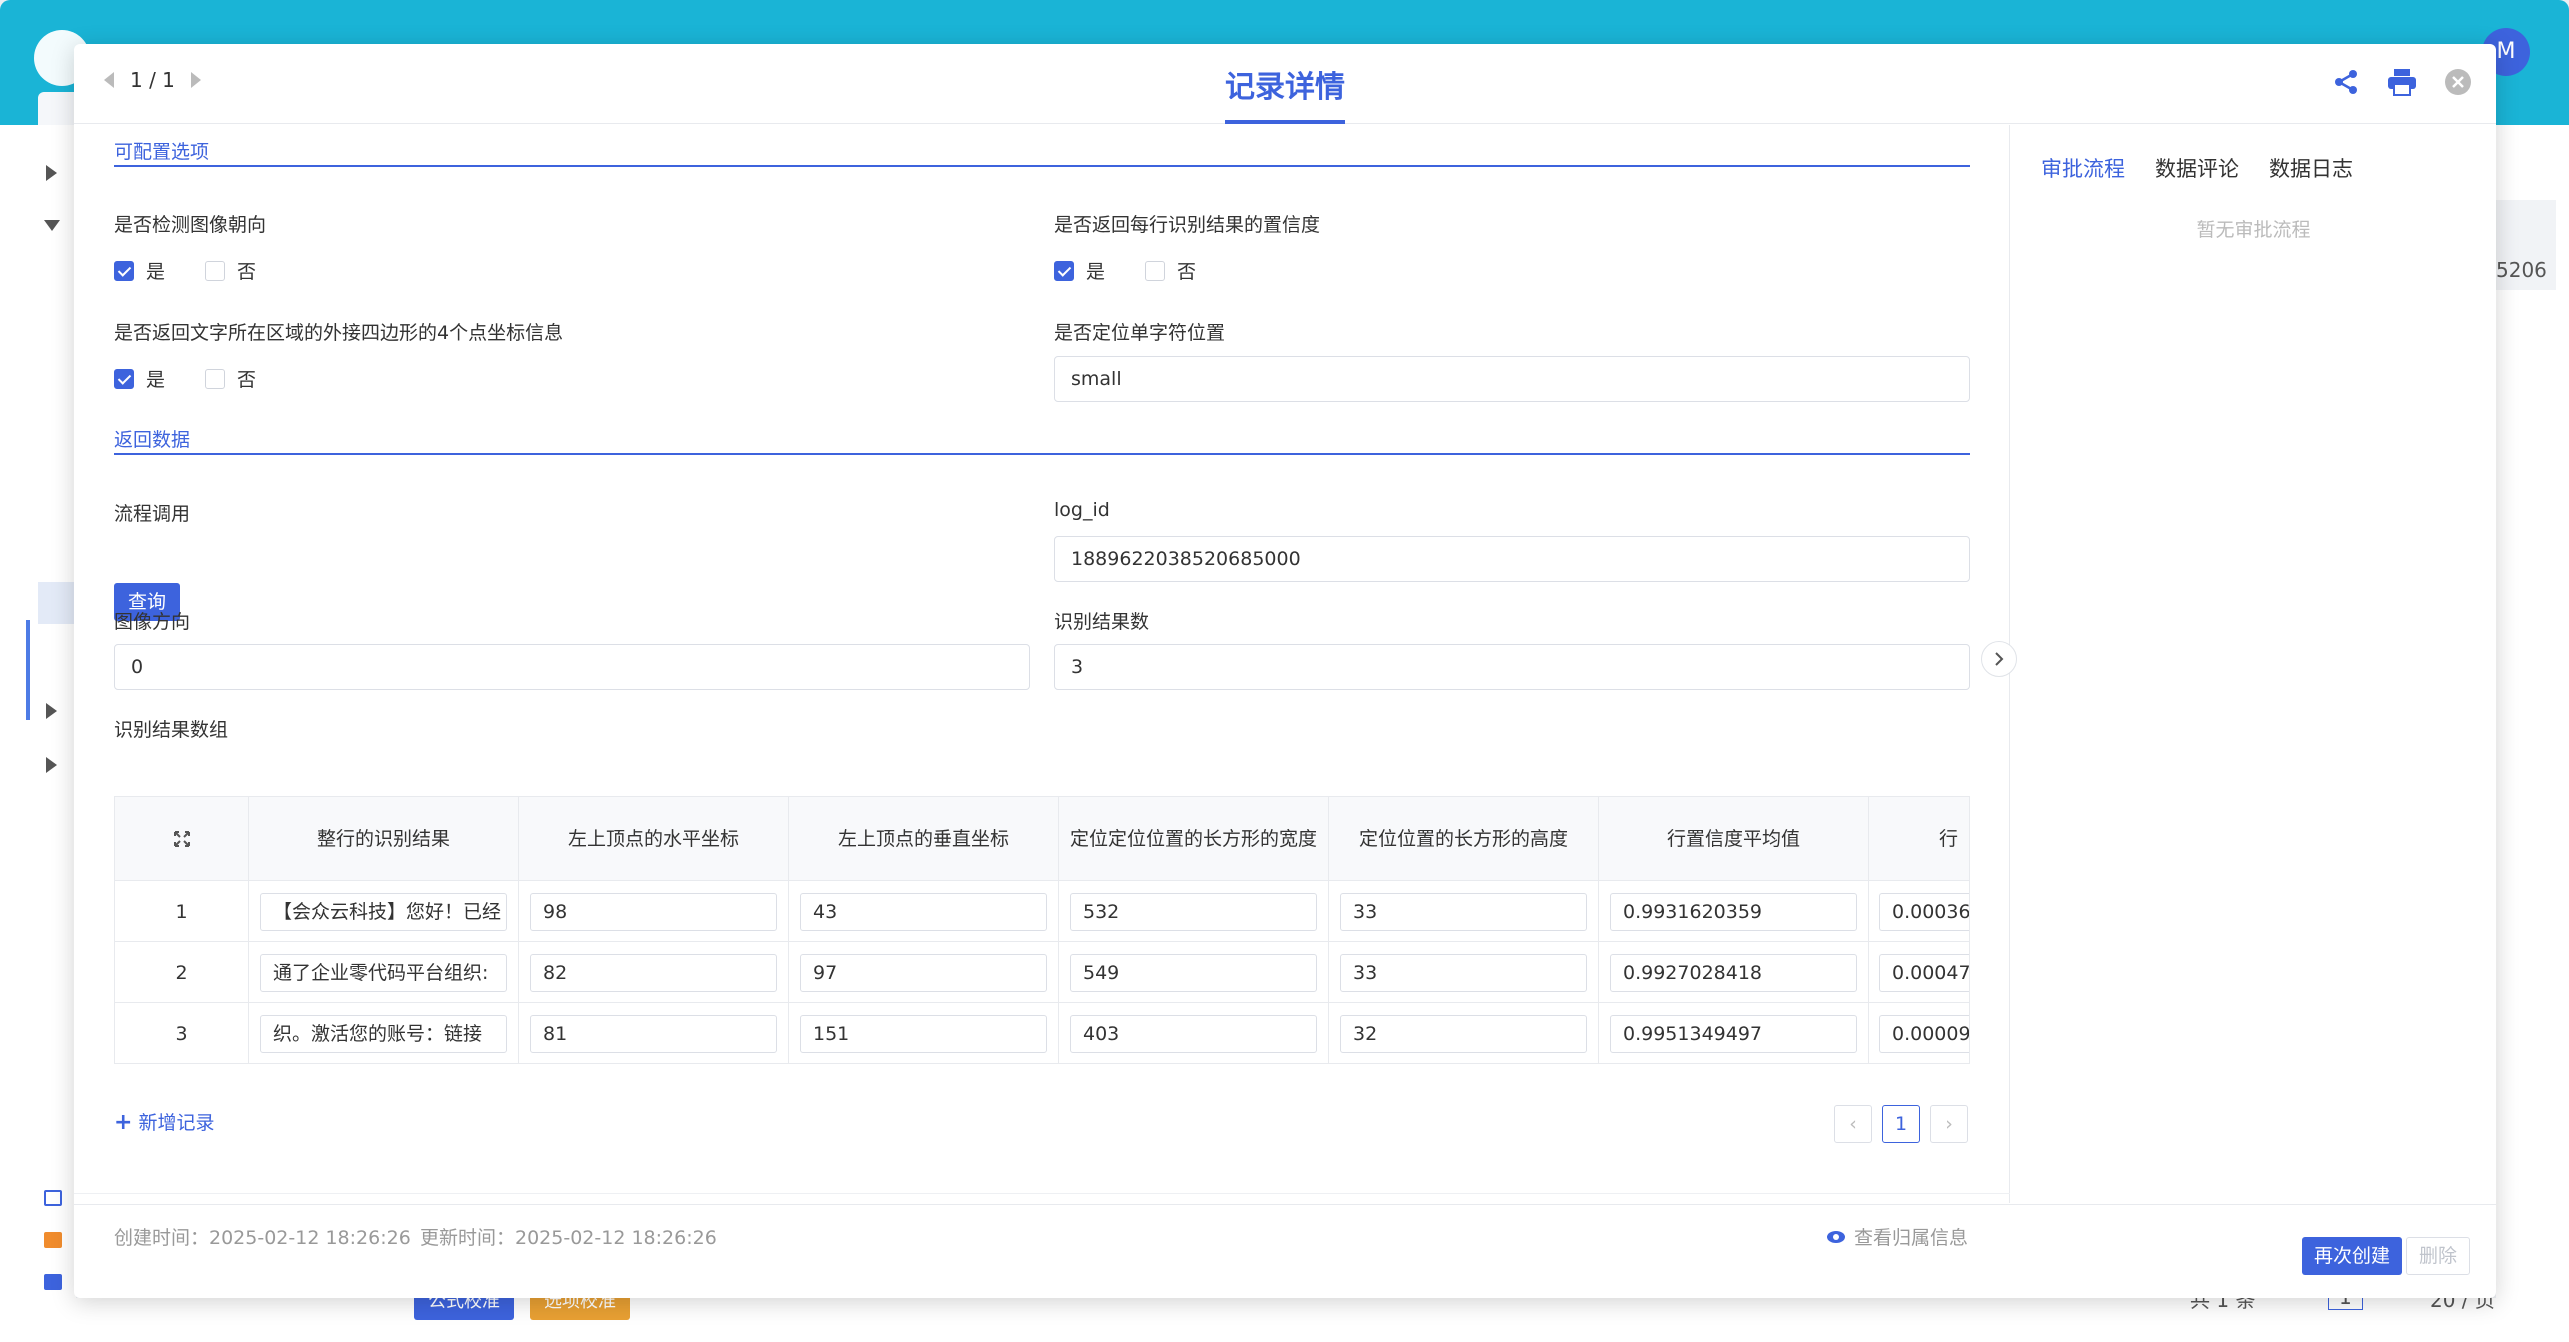 The image size is (2569, 1342). Describe the element at coordinates (2083, 168) in the screenshot. I see `tab-approval: 审批流程` at that location.